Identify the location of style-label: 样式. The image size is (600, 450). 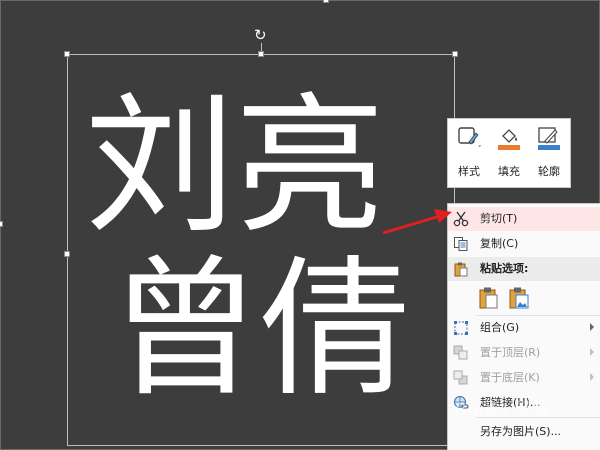
(469, 171).